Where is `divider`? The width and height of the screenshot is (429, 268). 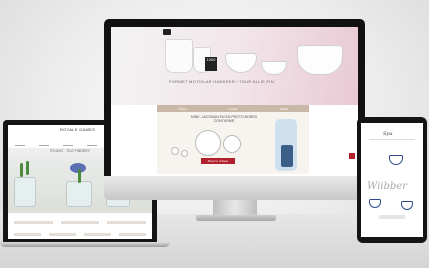
divider is located at coordinates (392, 139).